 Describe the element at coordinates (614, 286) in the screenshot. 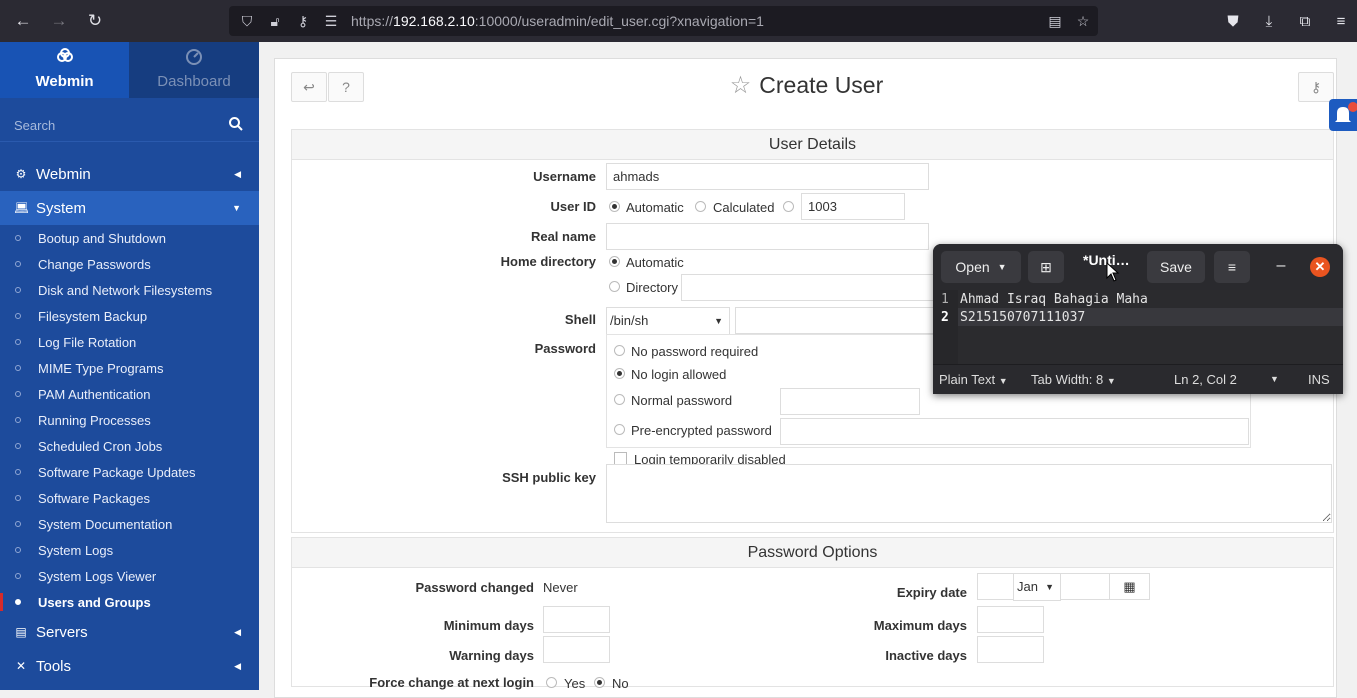

I see `homedir-directory-radio` at that location.